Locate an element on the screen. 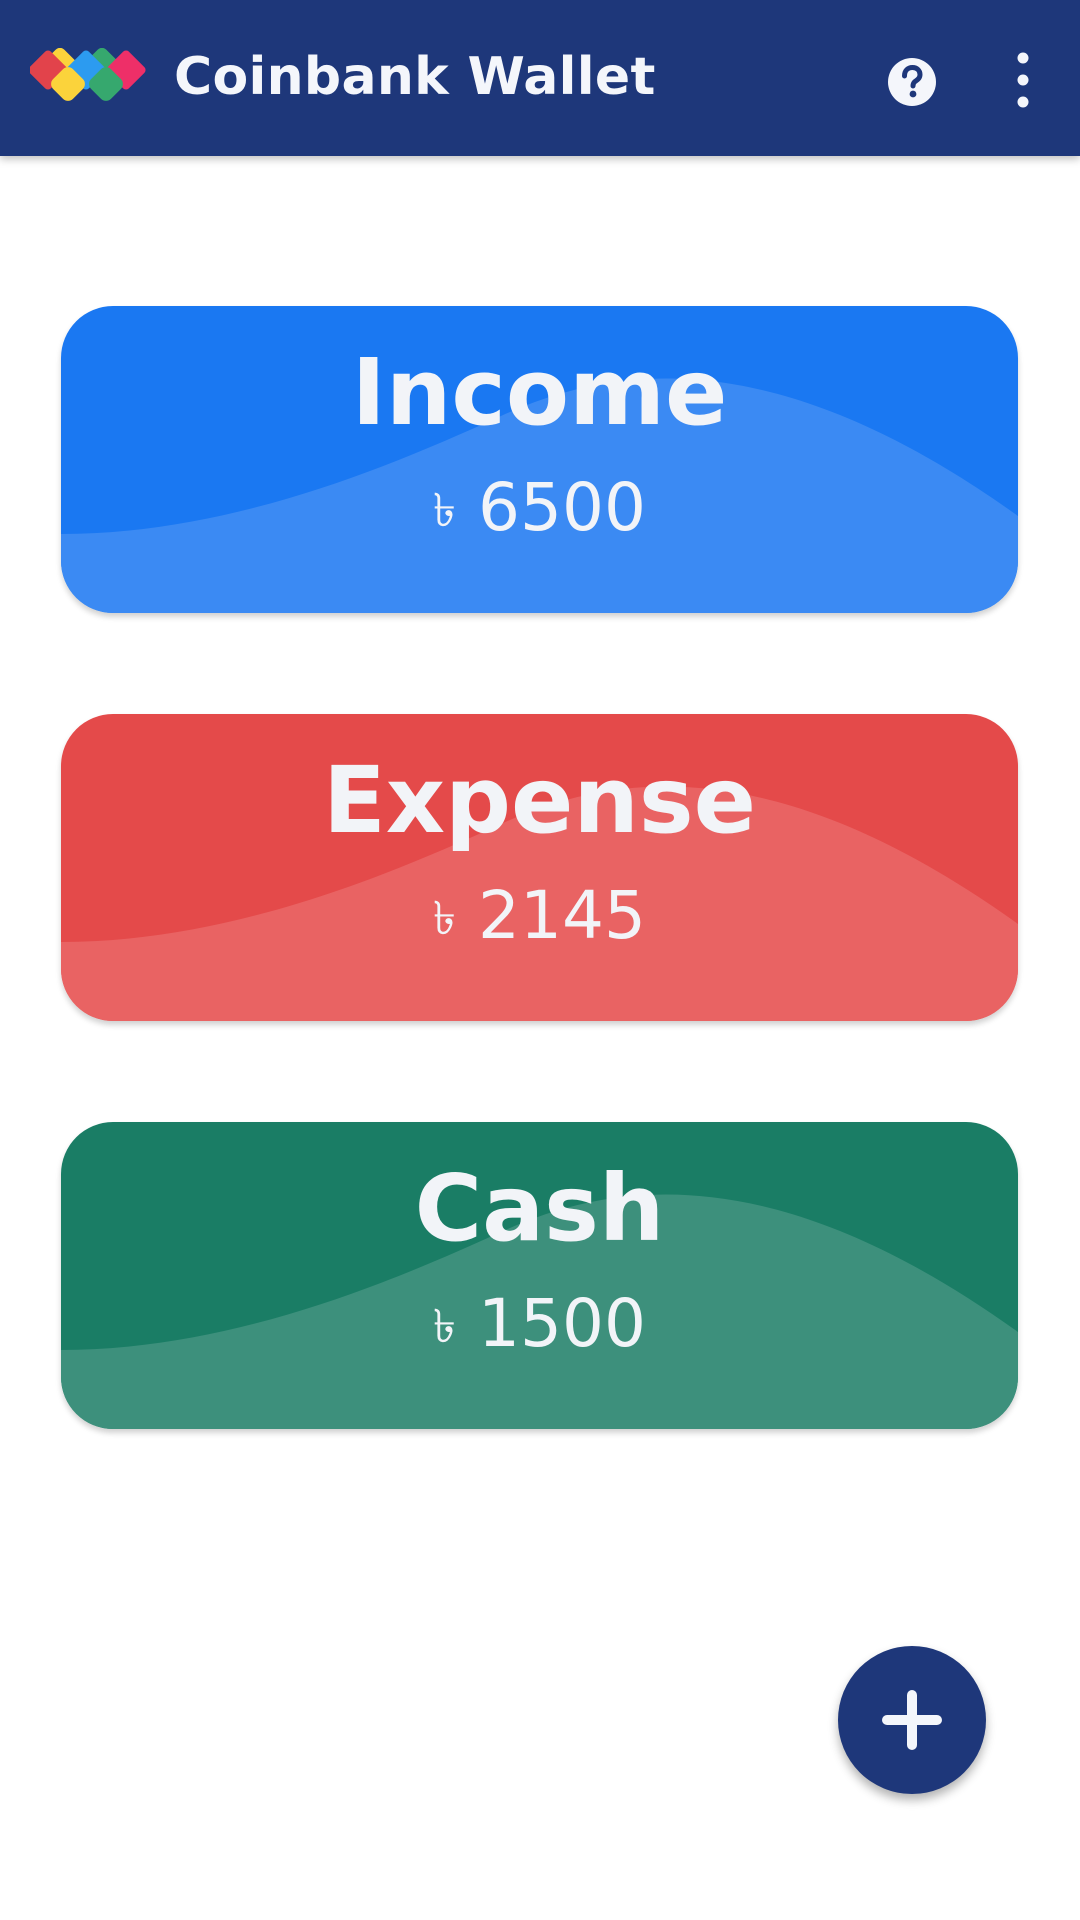 The height and width of the screenshot is (1920, 1080). amount-value: 1500 is located at coordinates (561, 1323).